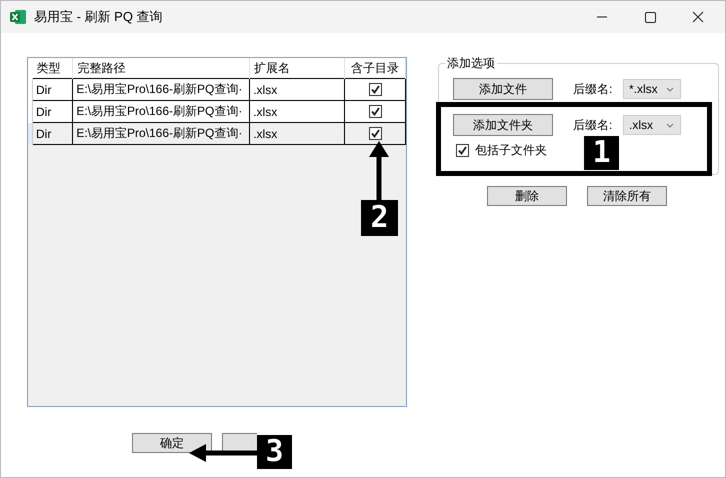 The width and height of the screenshot is (726, 478). What do you see at coordinates (379, 218) in the screenshot?
I see `annotation-badge: 2` at bounding box center [379, 218].